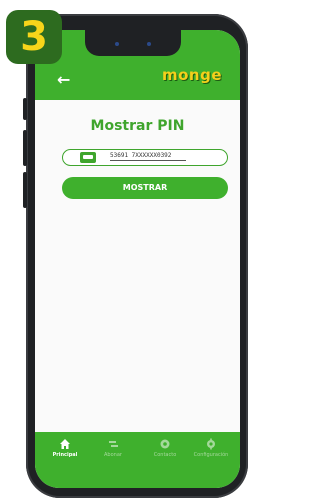  I want to click on nav-item-configuracion: Configuración, so click(211, 448).